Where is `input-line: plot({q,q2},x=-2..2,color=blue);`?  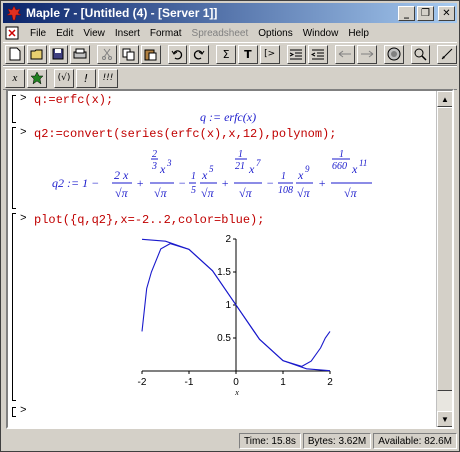
input-line: plot({q,q2},x=-2..2,color=blue); is located at coordinates (149, 220).